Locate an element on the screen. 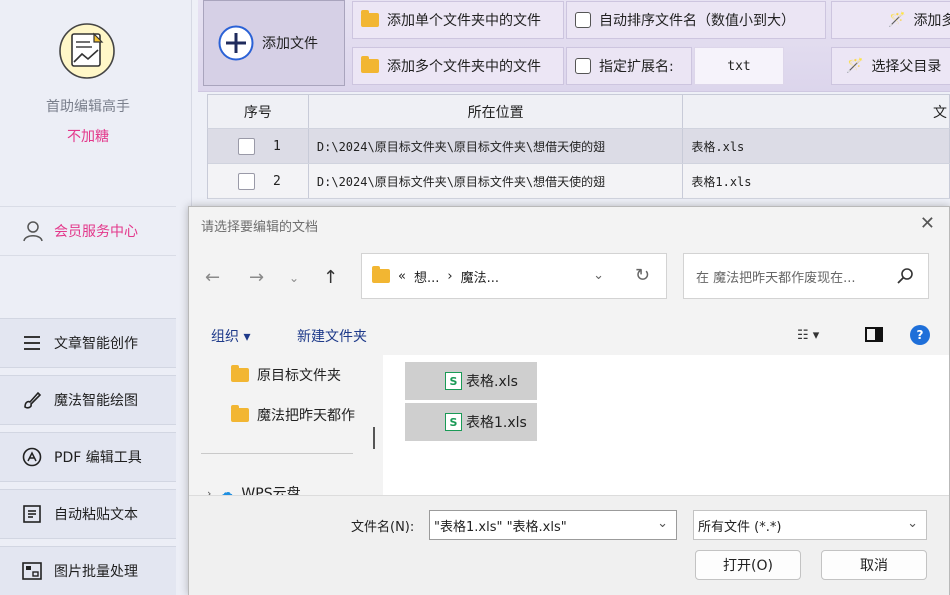 The image size is (950, 595). nav-pdf-tools: PDF 编辑工具 is located at coordinates (88, 457).